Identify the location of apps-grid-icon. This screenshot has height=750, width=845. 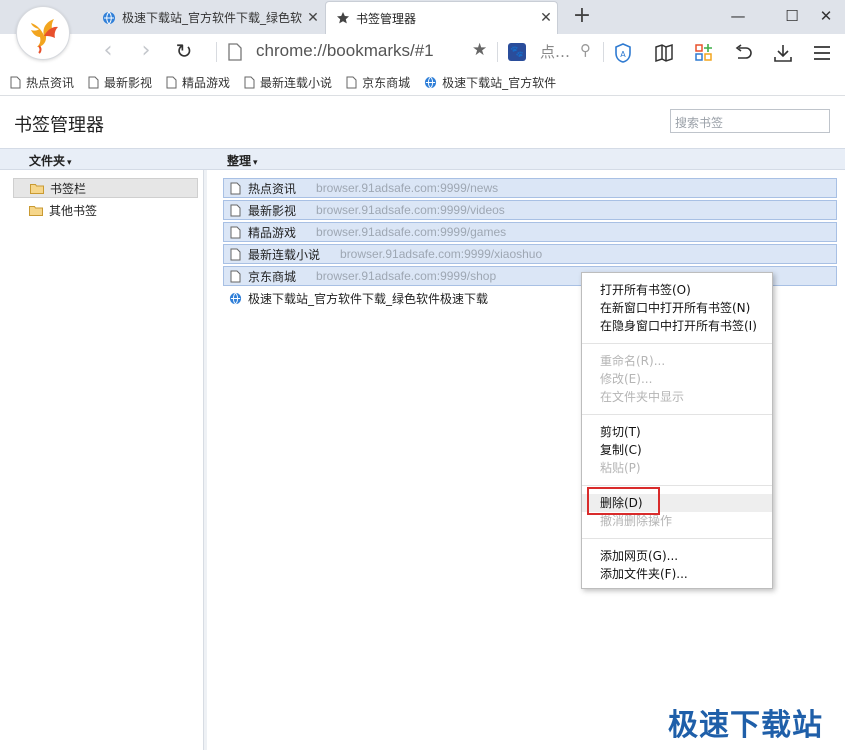
(704, 53).